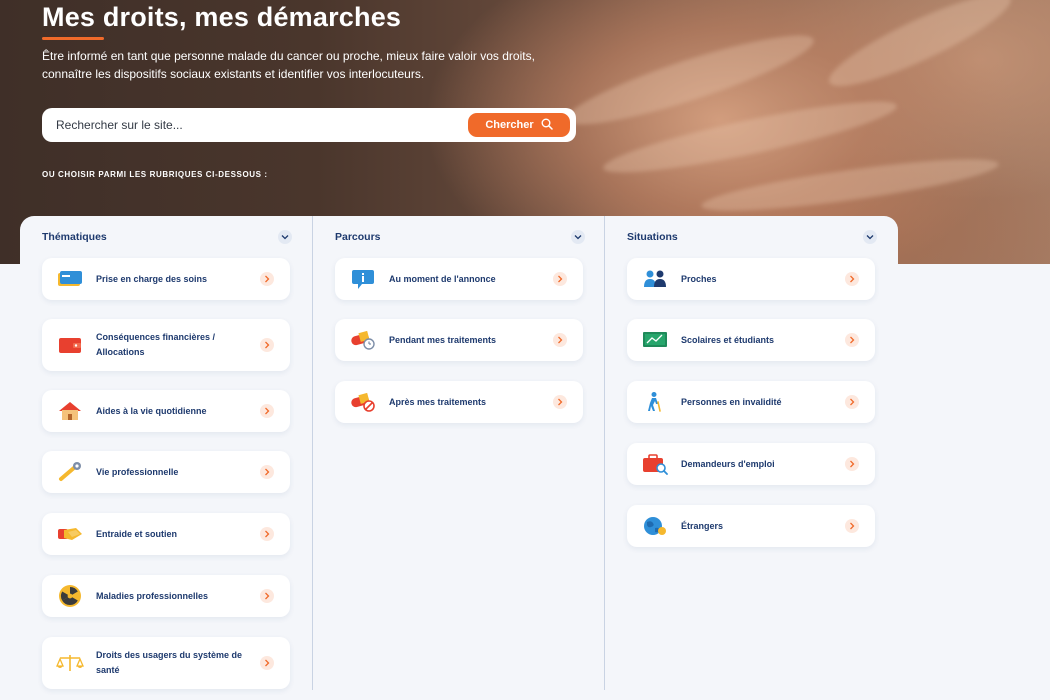 The height and width of the screenshot is (700, 1050). Describe the element at coordinates (547, 125) in the screenshot. I see `search-icon` at that location.